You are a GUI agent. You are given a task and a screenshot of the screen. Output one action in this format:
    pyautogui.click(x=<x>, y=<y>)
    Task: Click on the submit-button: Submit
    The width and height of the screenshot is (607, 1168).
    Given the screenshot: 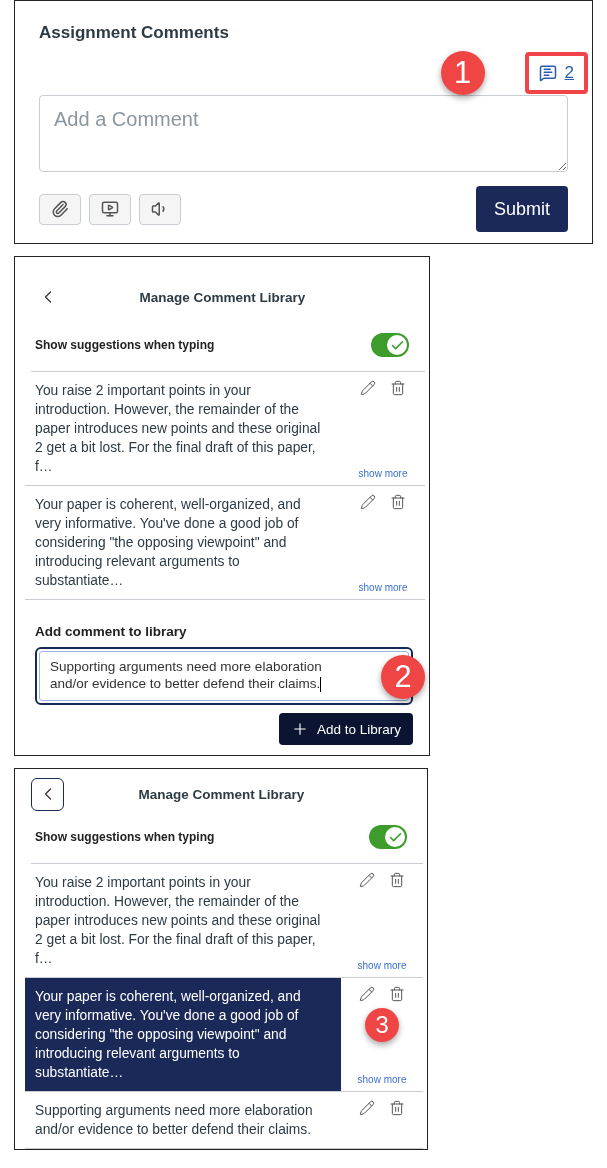 What is the action you would take?
    pyautogui.click(x=521, y=209)
    